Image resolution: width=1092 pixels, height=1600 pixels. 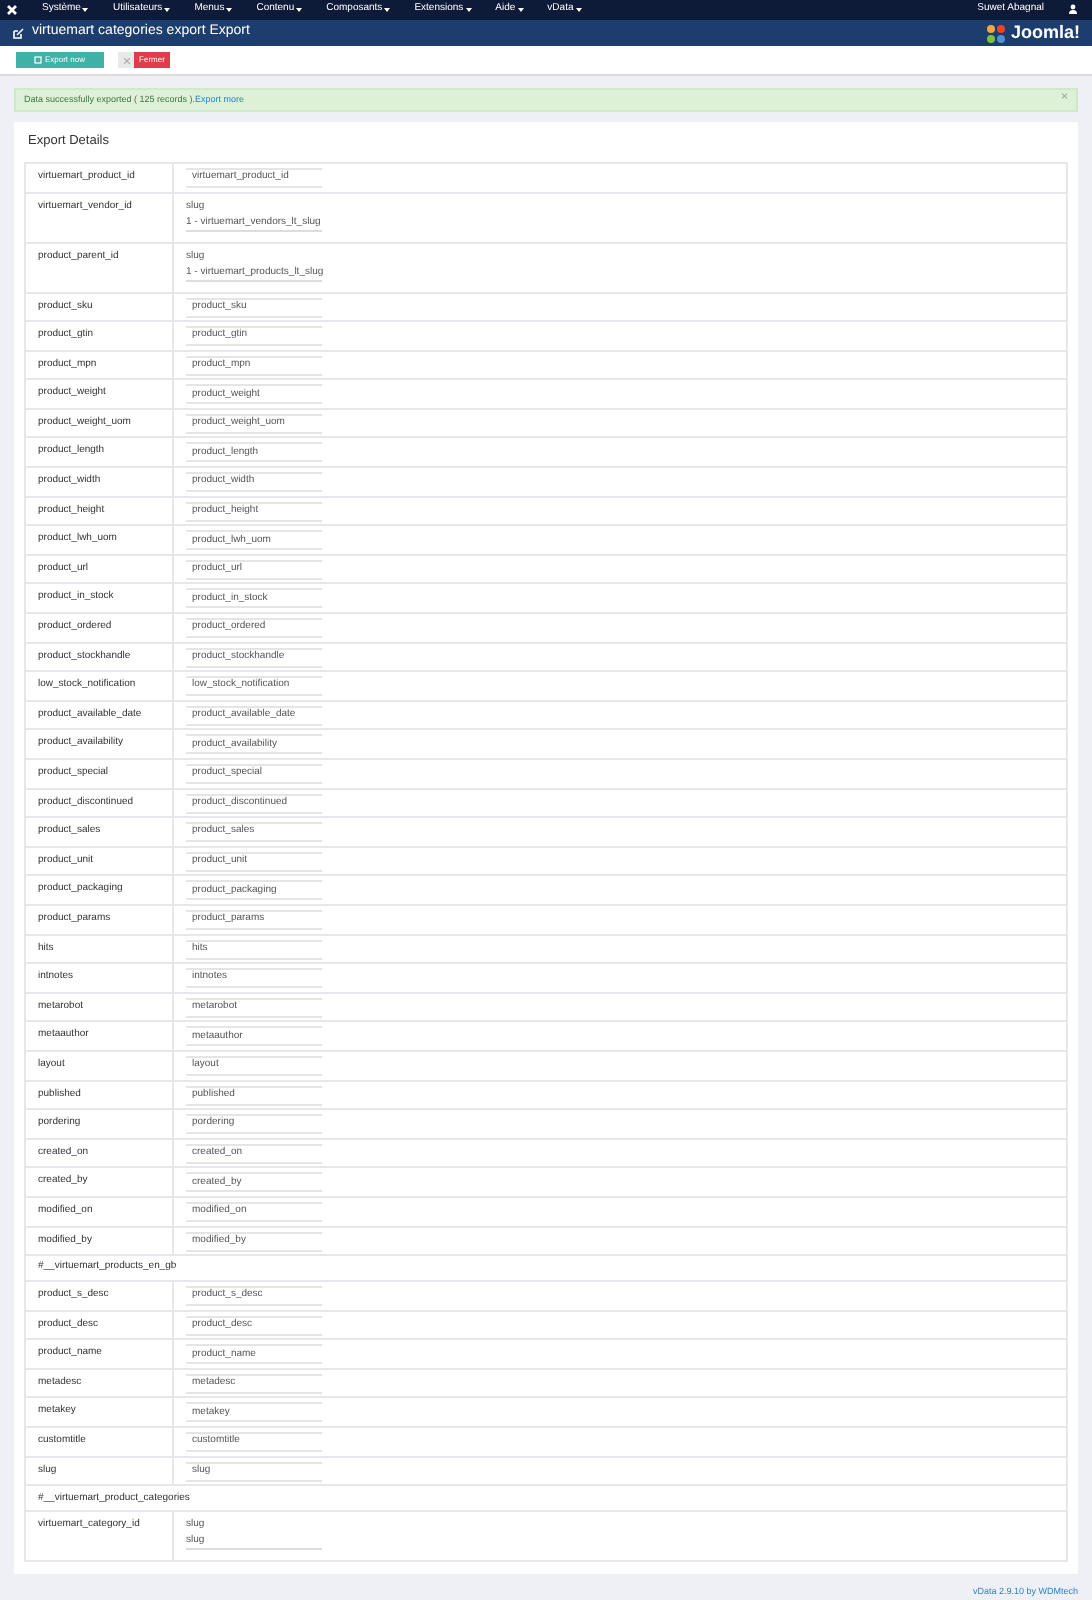 What do you see at coordinates (38, 60) in the screenshot?
I see `save-icon` at bounding box center [38, 60].